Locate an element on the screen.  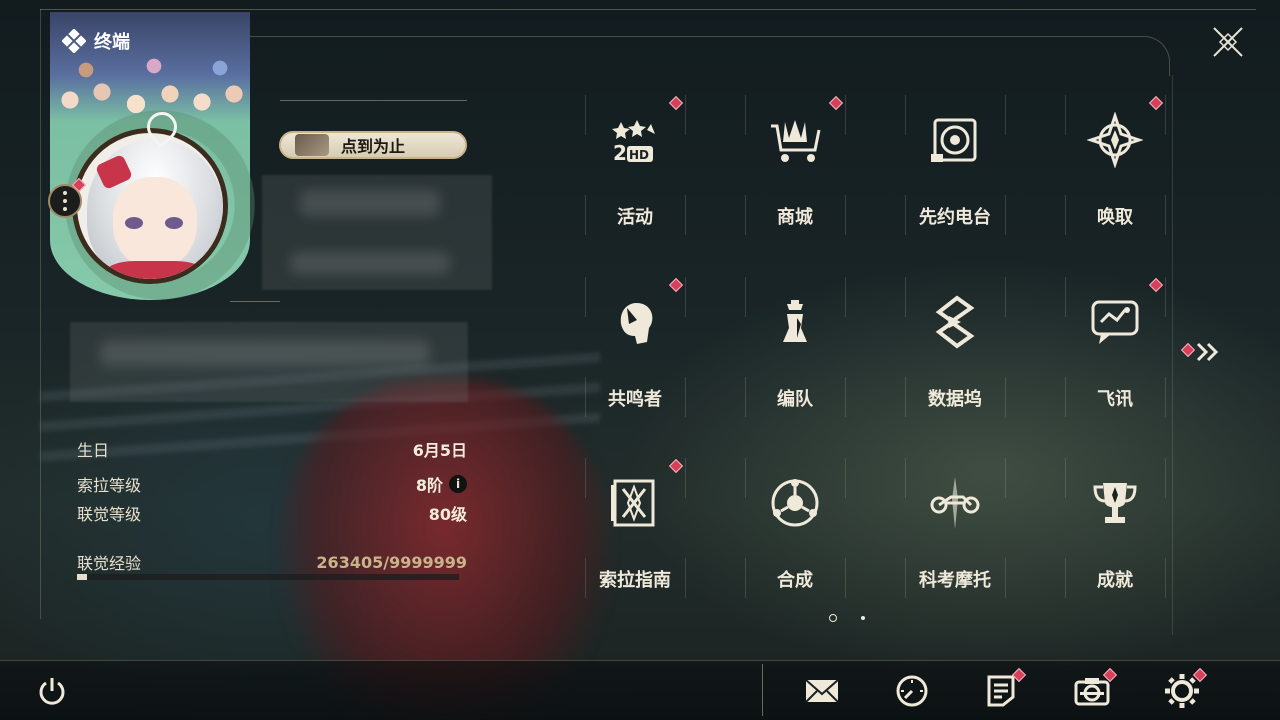
menu-item-trophy: 成就 is located at coordinates (1145, 528).